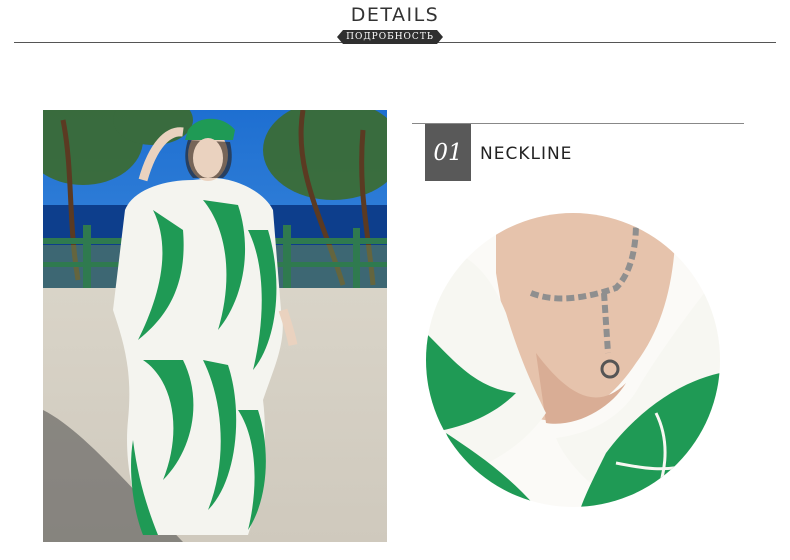 This screenshot has height=560, width=790. I want to click on section-number-badge: 01, so click(448, 152).